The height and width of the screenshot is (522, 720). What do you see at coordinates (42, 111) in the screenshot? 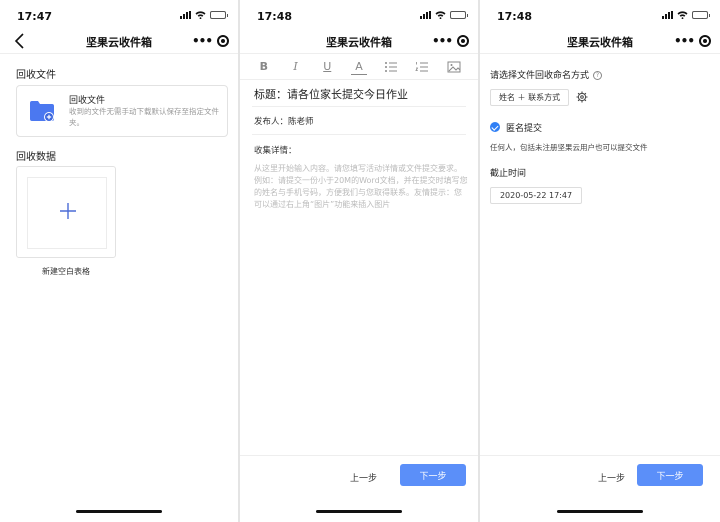
I see `folder-plus-icon` at bounding box center [42, 111].